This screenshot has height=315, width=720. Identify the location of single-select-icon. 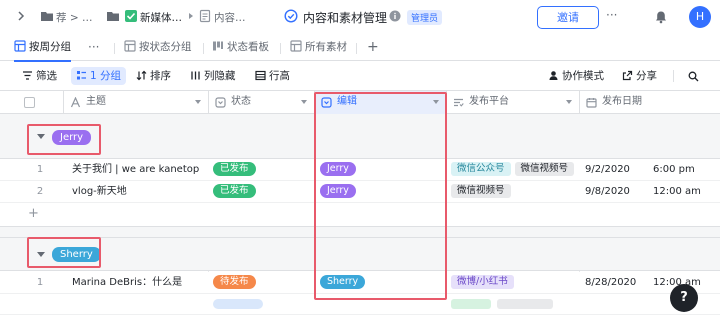
(220, 102).